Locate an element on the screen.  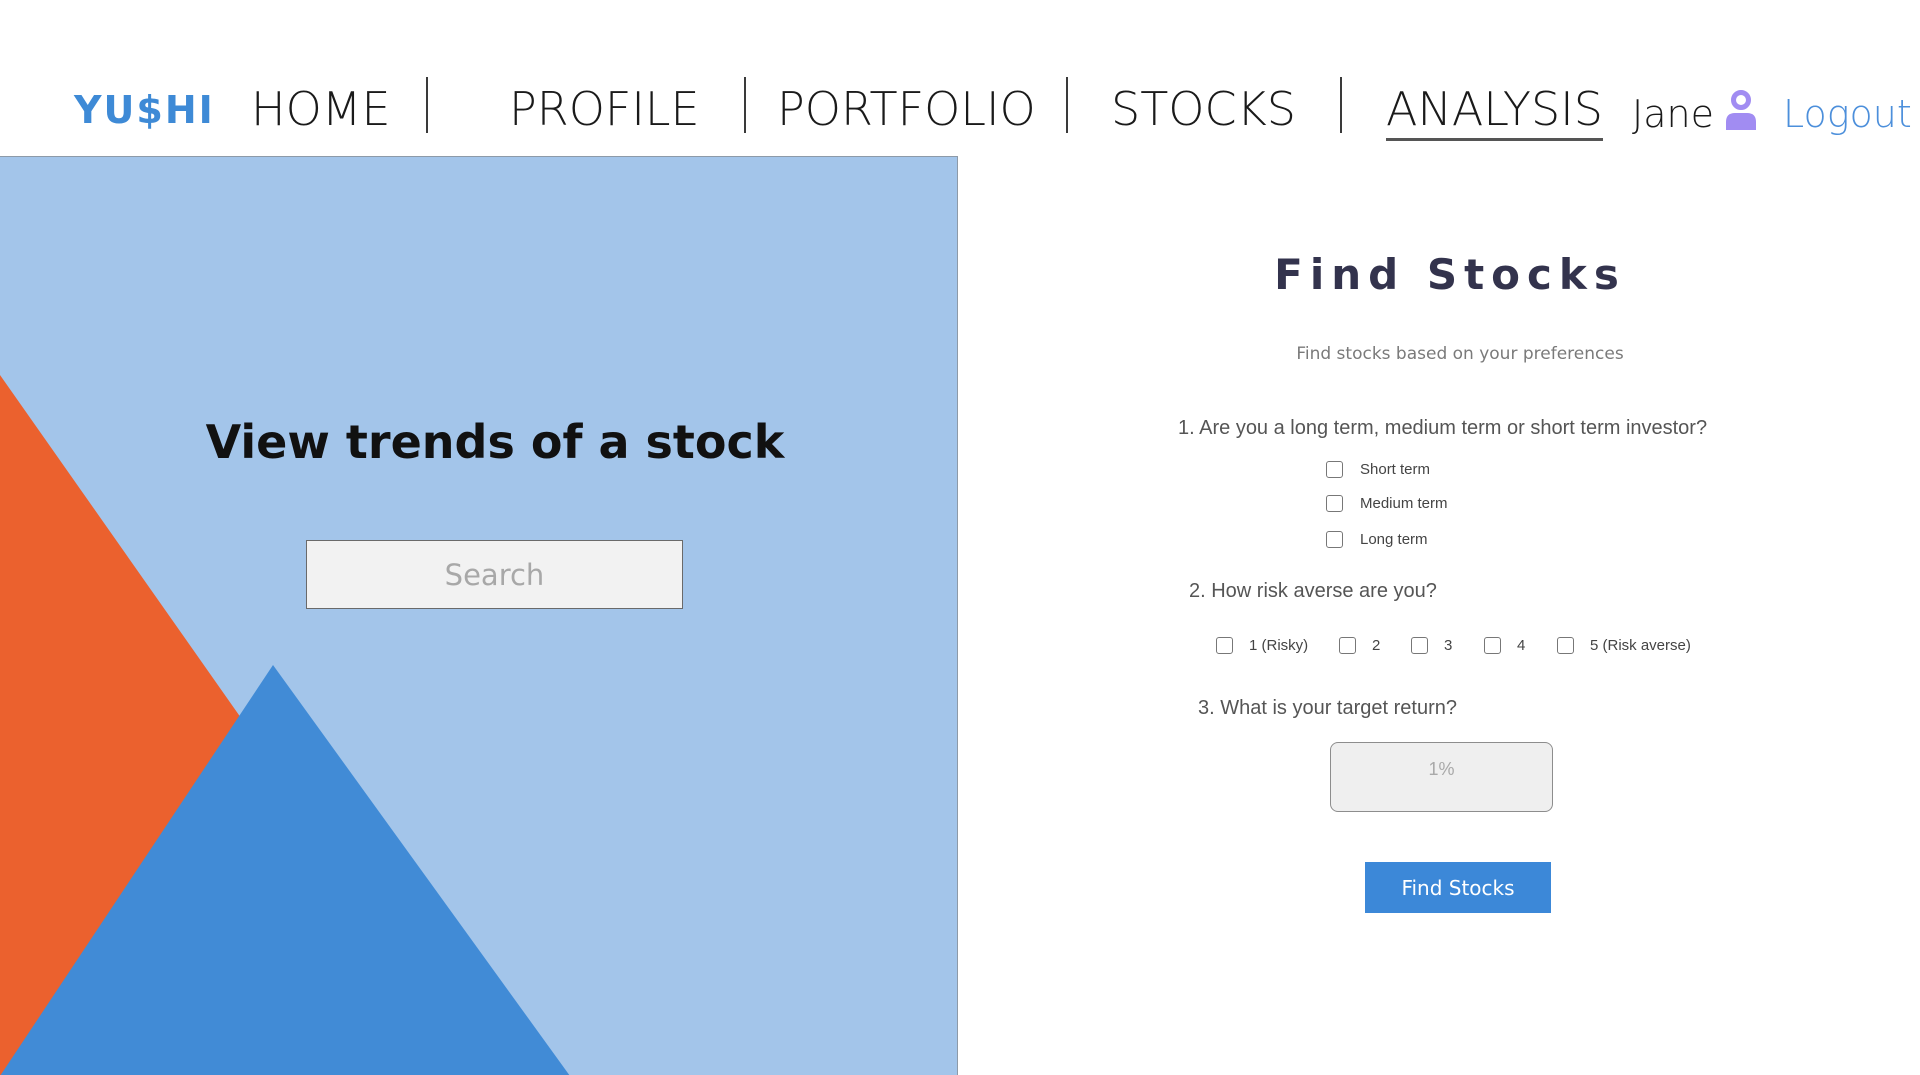
question-target-return: 3. What is your target return? is located at coordinates (1328, 708).